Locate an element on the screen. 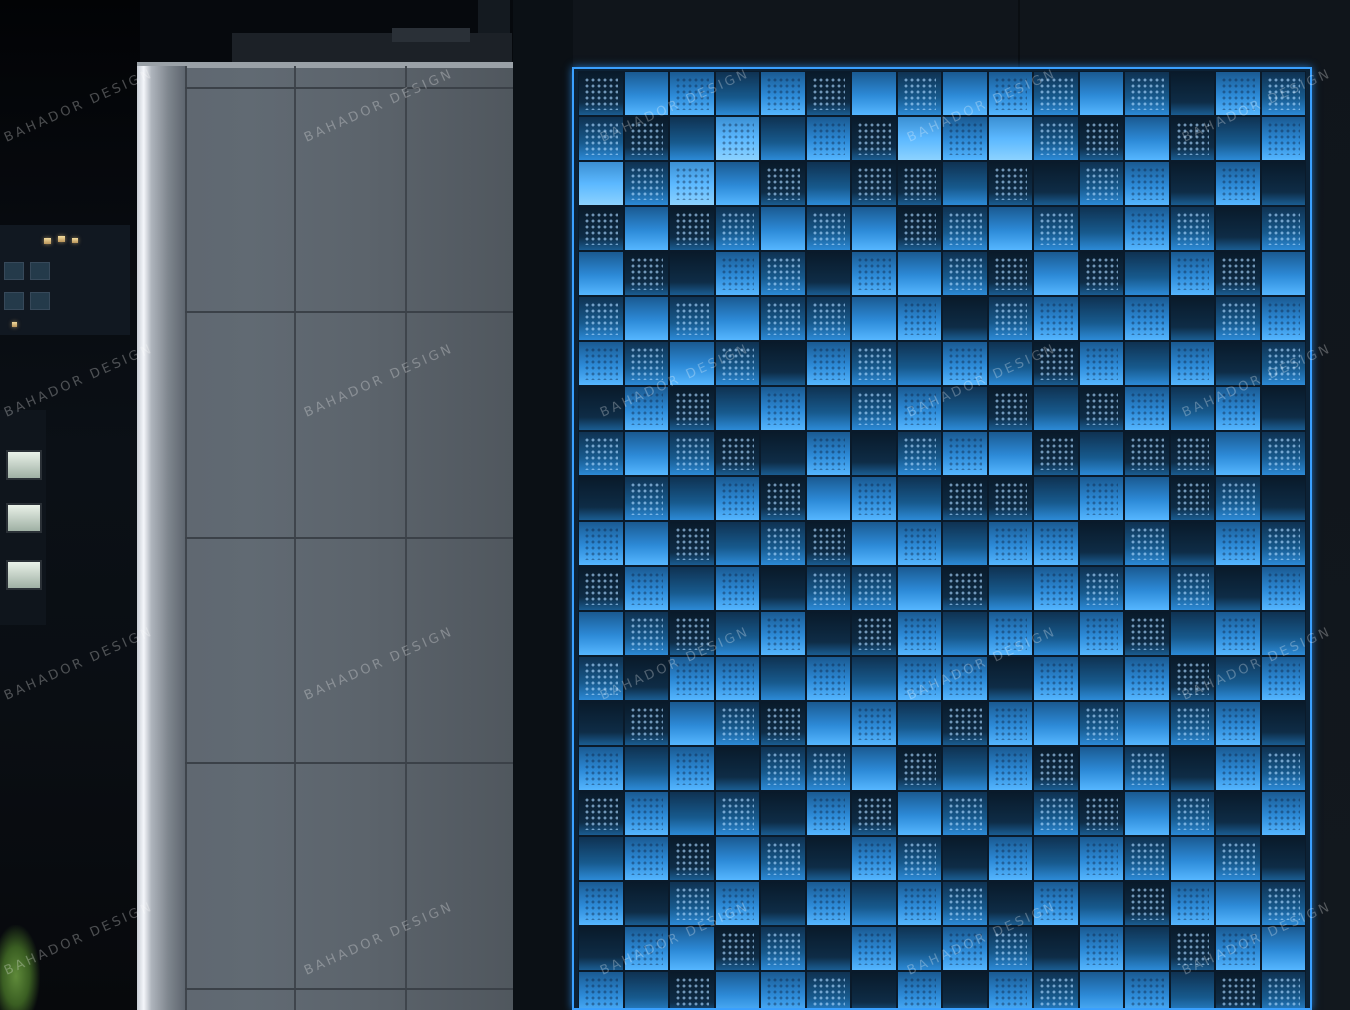 The image size is (1350, 1010). distant-building is located at coordinates (65, 280).